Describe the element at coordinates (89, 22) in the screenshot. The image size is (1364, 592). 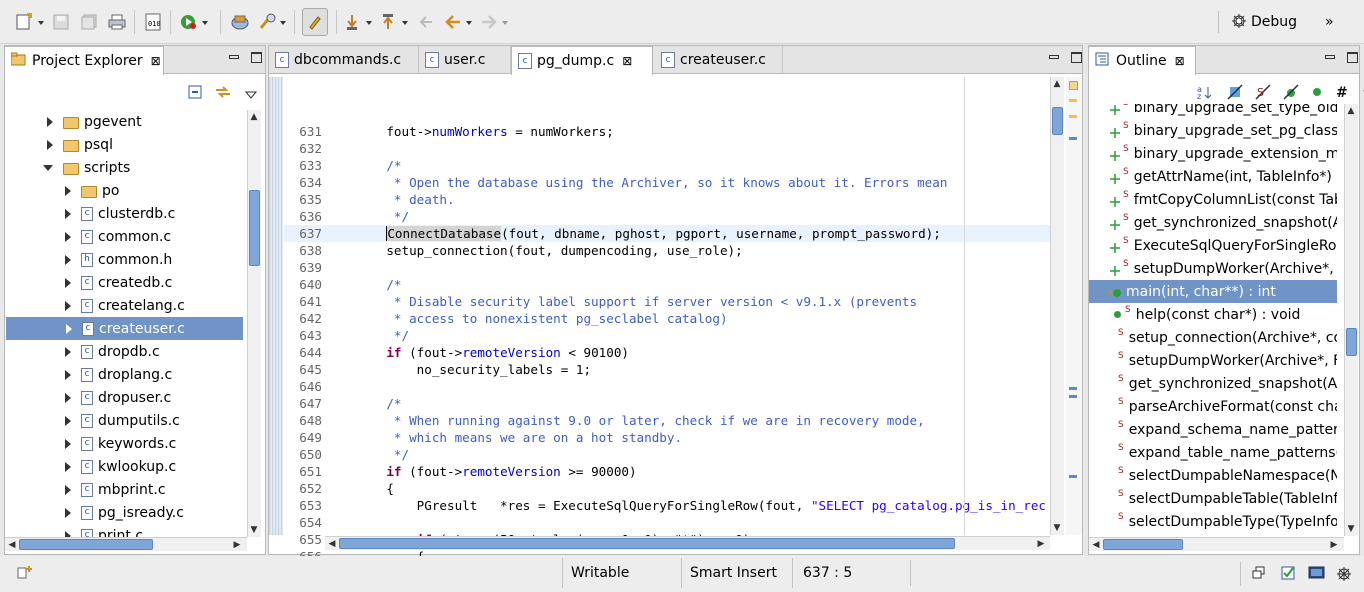
I see `save-all-icon` at that location.